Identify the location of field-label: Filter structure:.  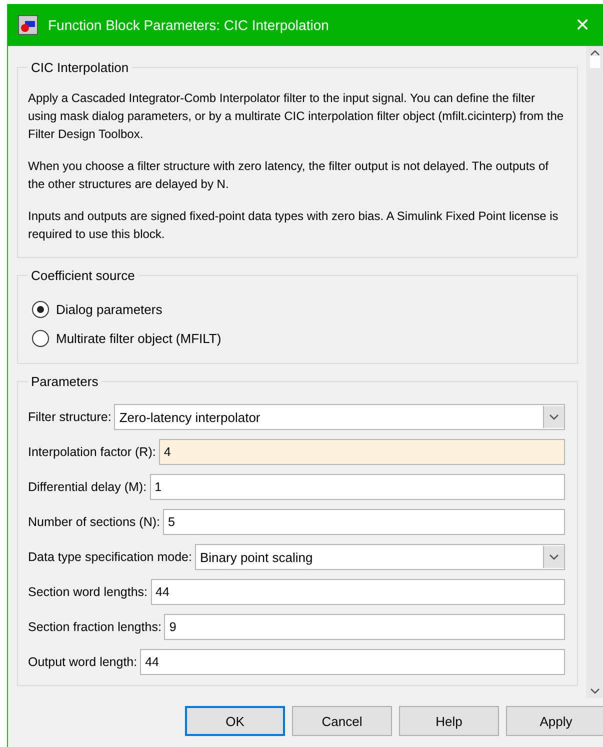
(70, 417).